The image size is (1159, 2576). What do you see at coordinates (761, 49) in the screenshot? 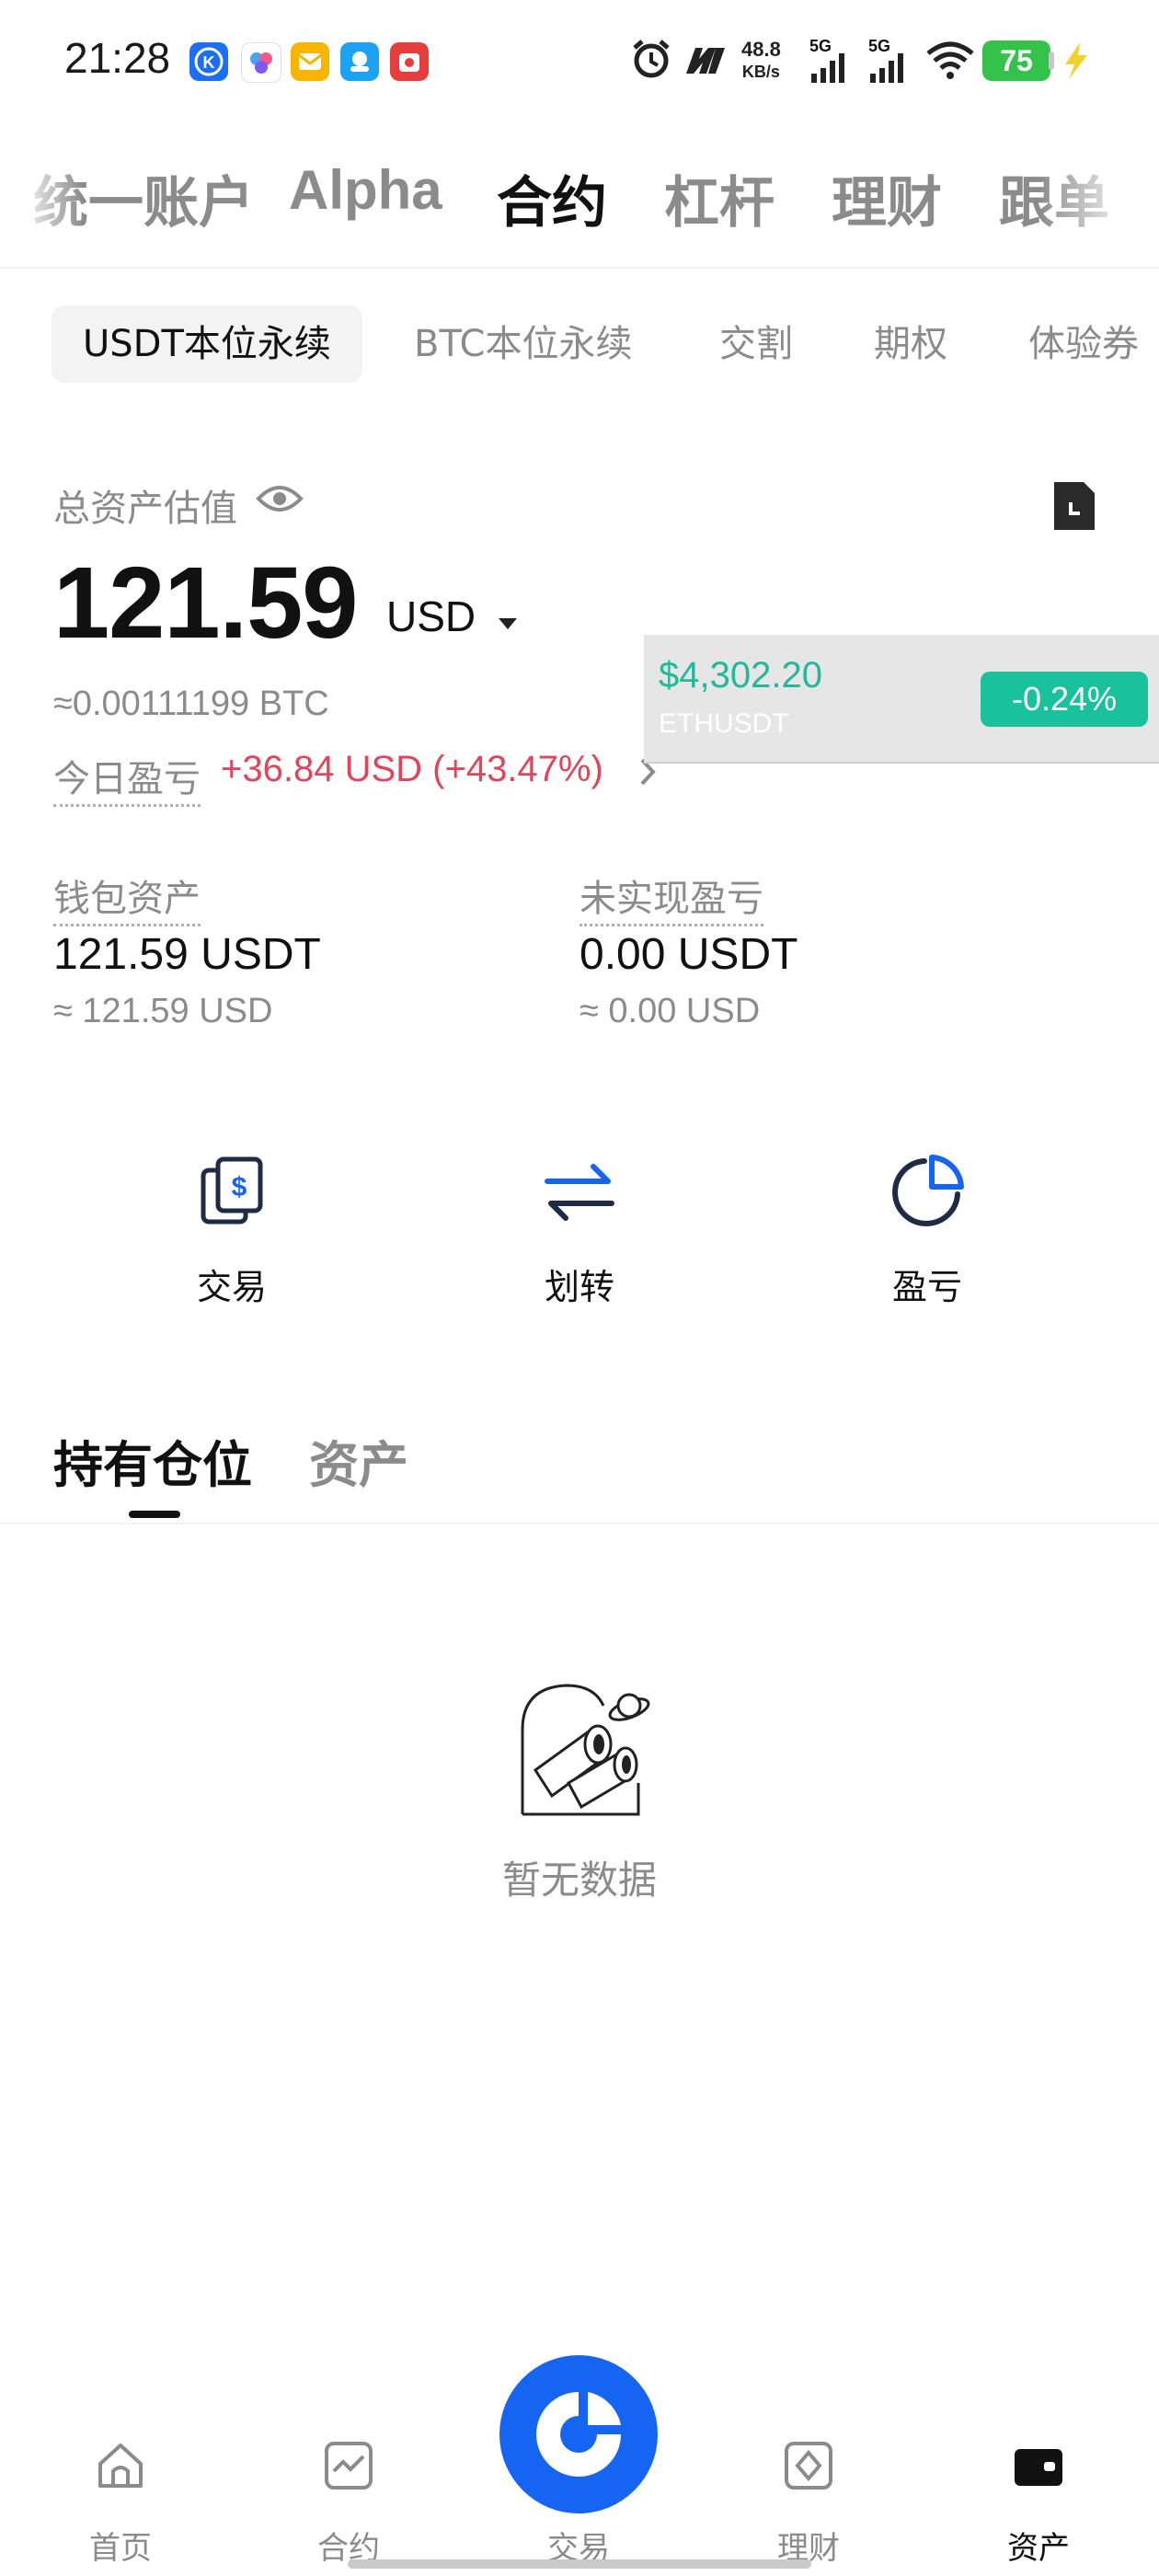
I see `net-speed-value: 48.8` at bounding box center [761, 49].